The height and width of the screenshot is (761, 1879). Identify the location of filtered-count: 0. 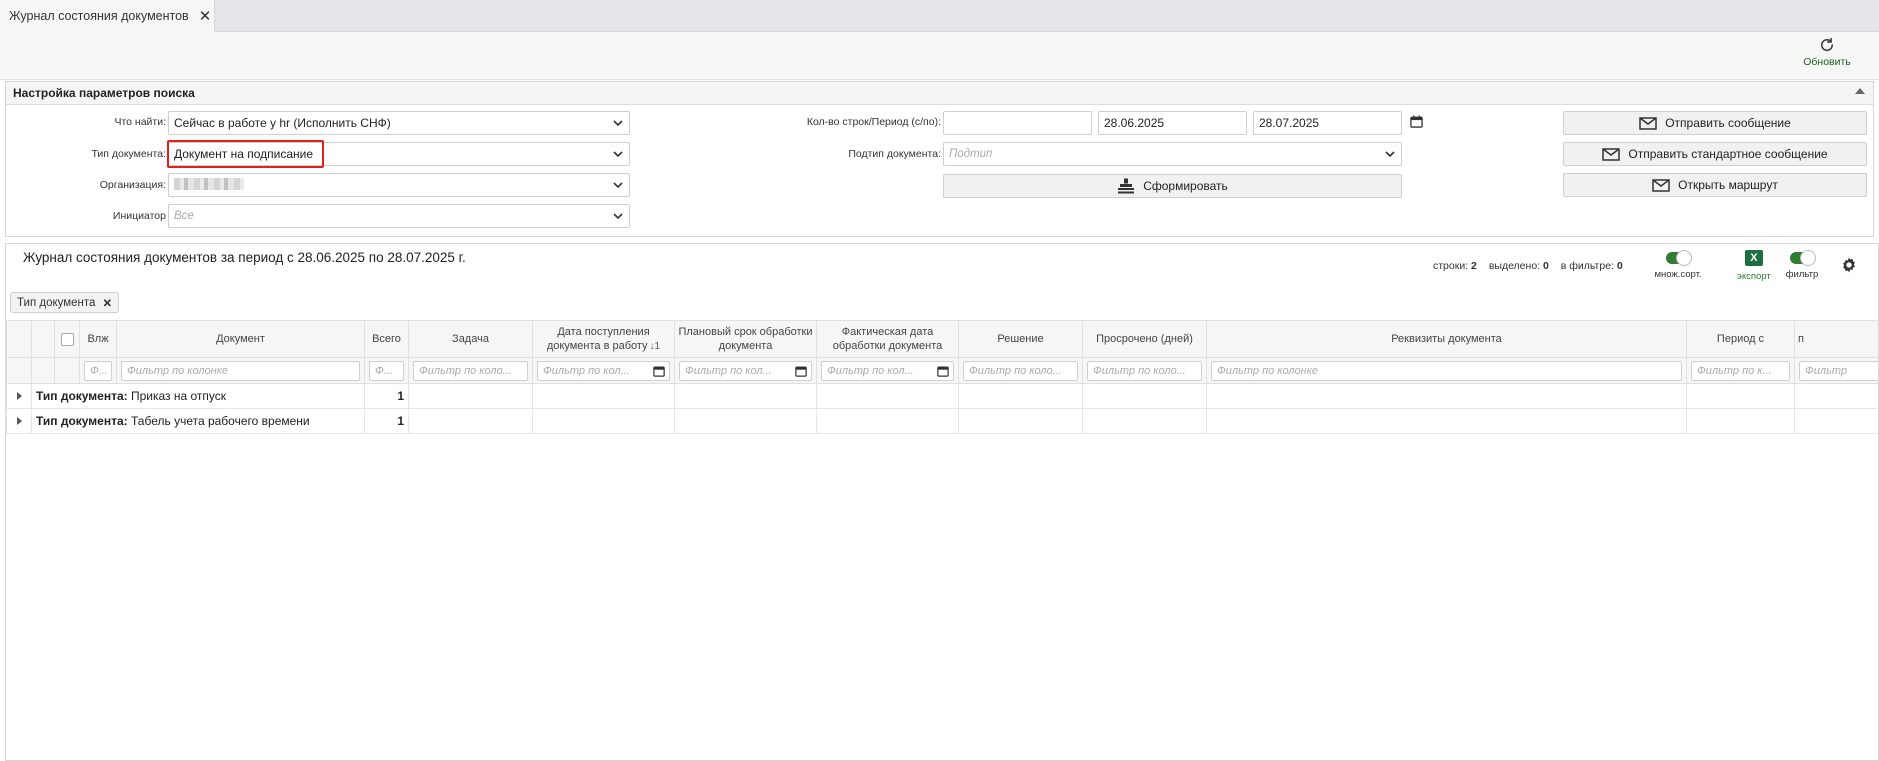
(1619, 266).